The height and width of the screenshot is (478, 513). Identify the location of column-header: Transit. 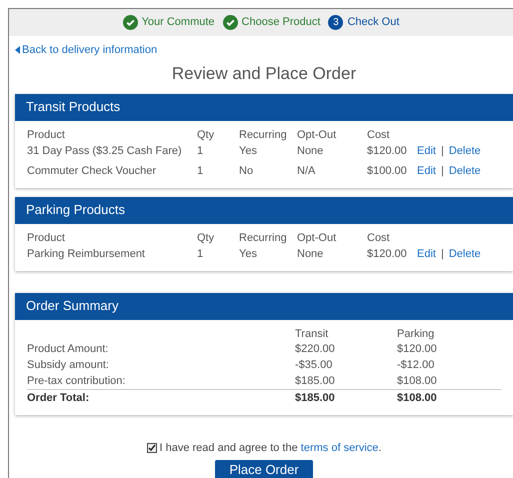
(312, 333).